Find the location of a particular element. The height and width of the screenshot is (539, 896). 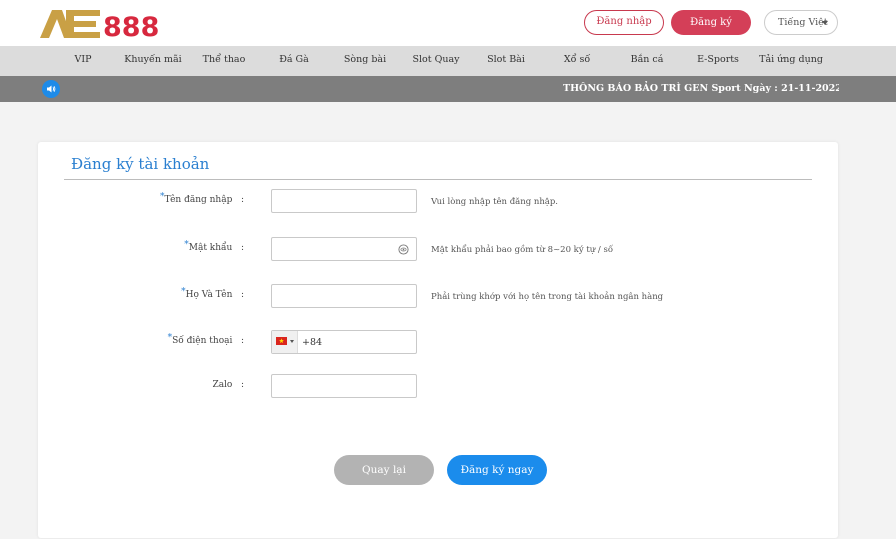

phone-field is located at coordinates (344, 342).